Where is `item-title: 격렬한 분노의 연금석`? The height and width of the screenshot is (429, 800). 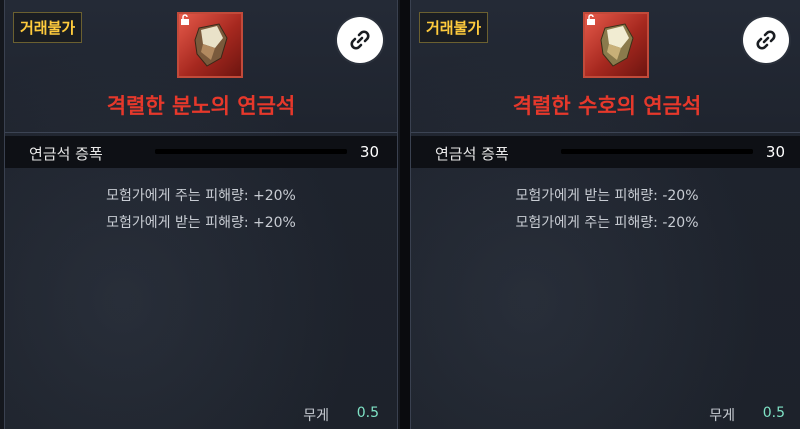
item-title: 격렬한 분노의 연금석 is located at coordinates (201, 106).